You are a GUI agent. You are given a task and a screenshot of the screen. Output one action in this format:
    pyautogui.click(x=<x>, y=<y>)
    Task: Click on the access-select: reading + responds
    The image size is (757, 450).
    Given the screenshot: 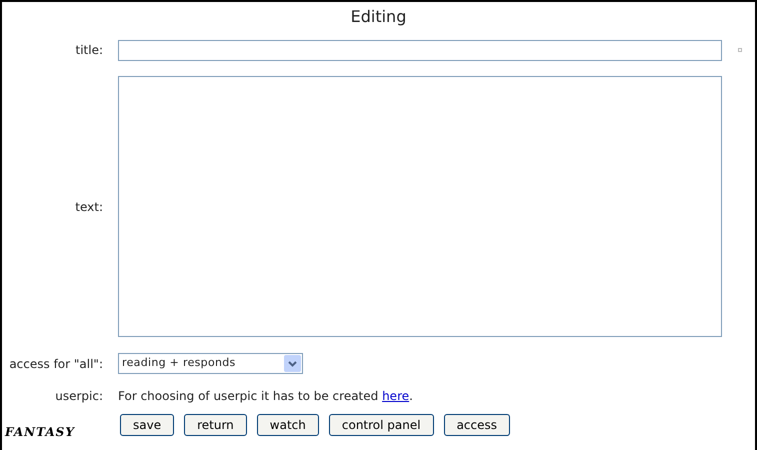 What is the action you would take?
    pyautogui.click(x=210, y=363)
    